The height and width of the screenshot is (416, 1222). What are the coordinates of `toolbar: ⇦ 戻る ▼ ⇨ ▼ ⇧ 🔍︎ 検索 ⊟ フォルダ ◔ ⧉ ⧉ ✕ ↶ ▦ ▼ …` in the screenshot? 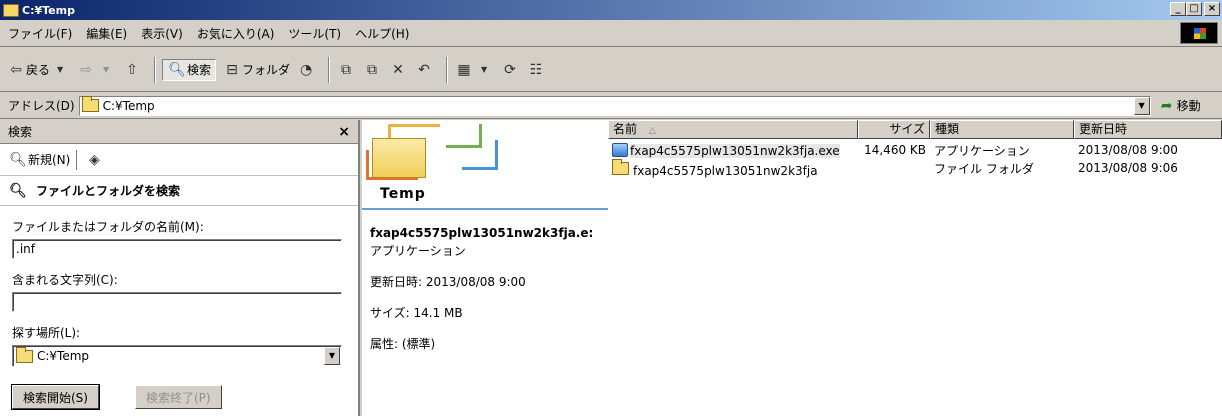 It's located at (611, 70).